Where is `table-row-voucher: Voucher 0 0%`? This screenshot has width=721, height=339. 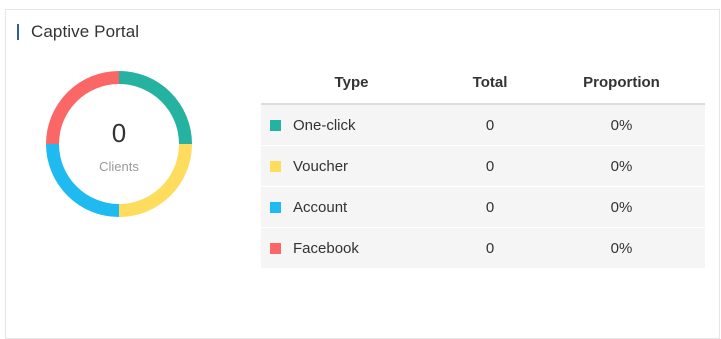 table-row-voucher: Voucher 0 0% is located at coordinates (483, 166).